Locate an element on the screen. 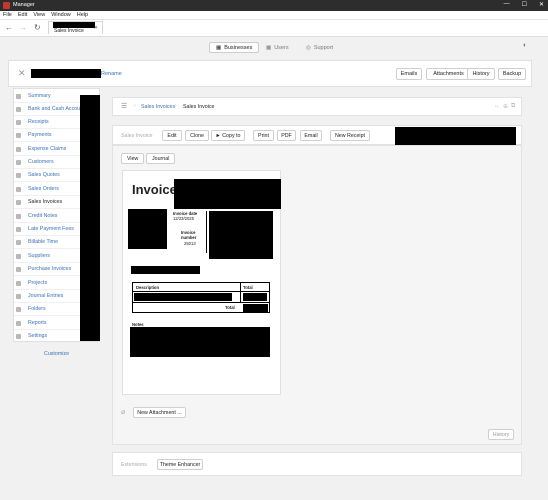  attachments-button: Attachments is located at coordinates (448, 74).